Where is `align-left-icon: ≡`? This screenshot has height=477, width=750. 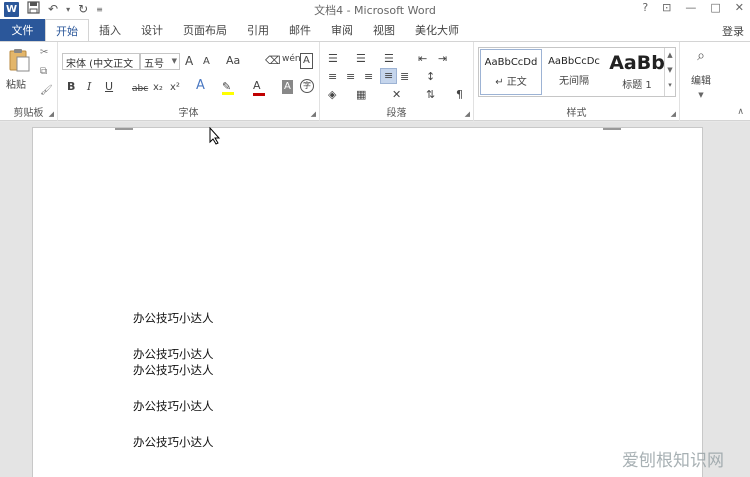
align-left-icon: ≡ is located at coordinates (332, 77).